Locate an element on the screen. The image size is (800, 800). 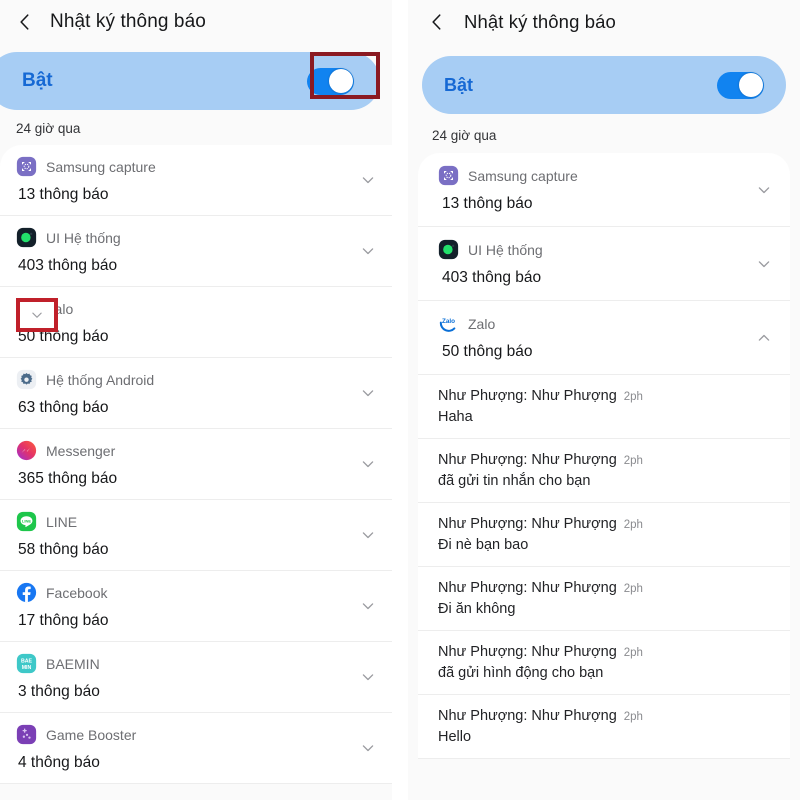
app-count: 13 thông báo is located at coordinates (63, 194).